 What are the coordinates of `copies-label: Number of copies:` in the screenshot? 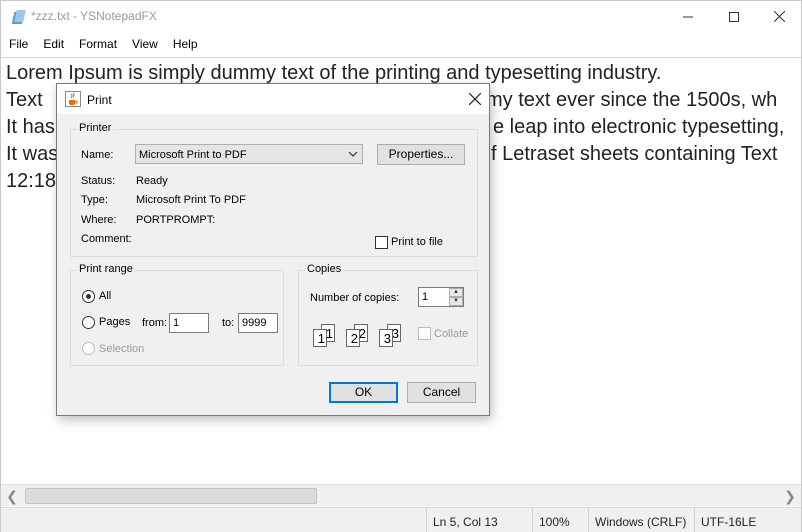 It's located at (355, 298).